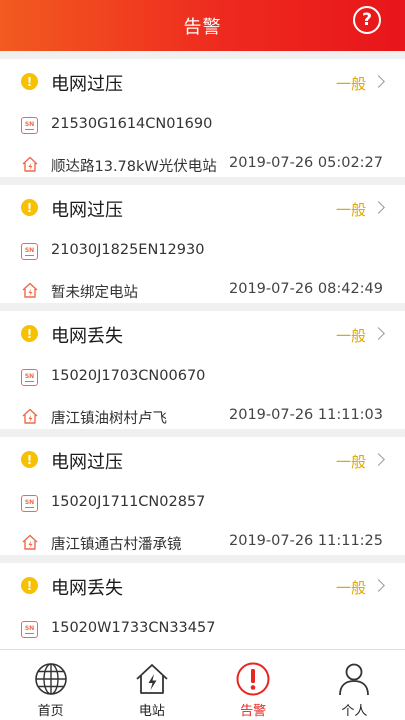  I want to click on device-sn: 21530G1614CN01690, so click(132, 124).